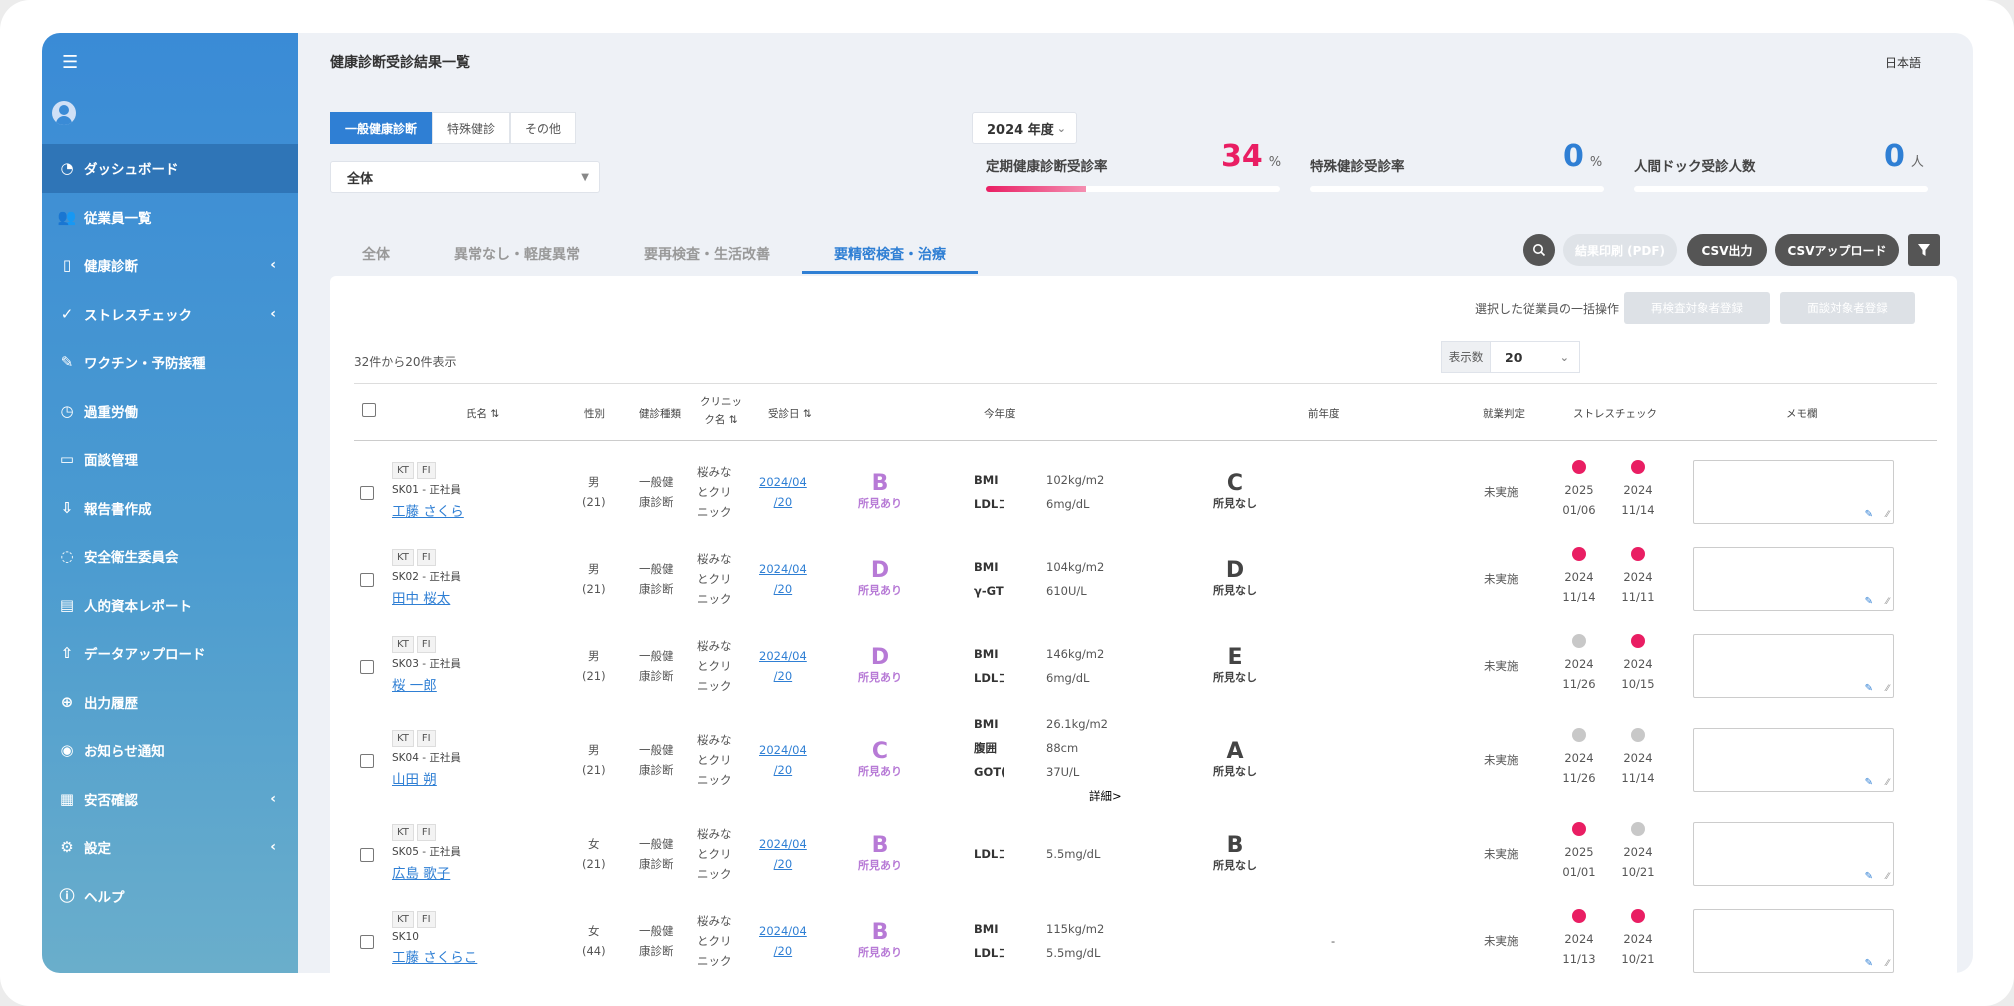 This screenshot has width=2014, height=1006. Describe the element at coordinates (1638, 852) in the screenshot. I see `stress-check-2: 2024 10/21` at that location.